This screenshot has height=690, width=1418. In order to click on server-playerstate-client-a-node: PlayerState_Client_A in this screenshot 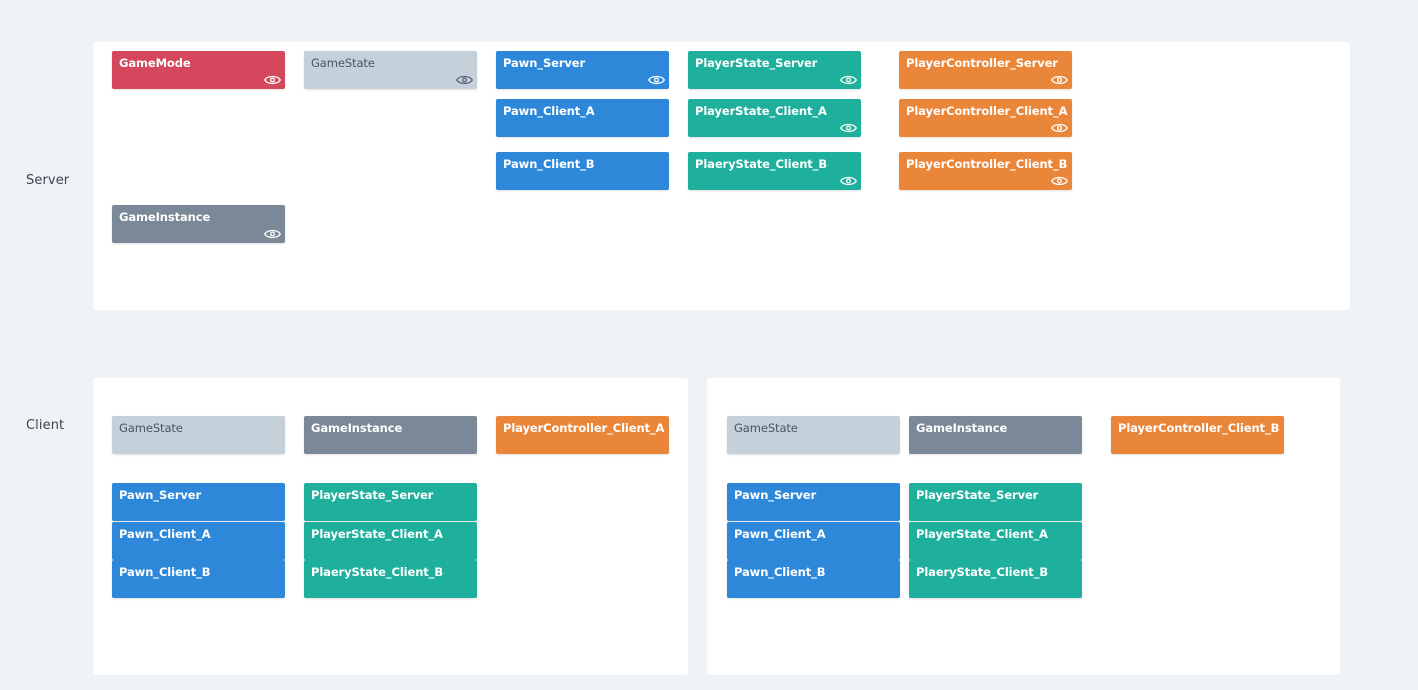, I will do `click(774, 118)`.